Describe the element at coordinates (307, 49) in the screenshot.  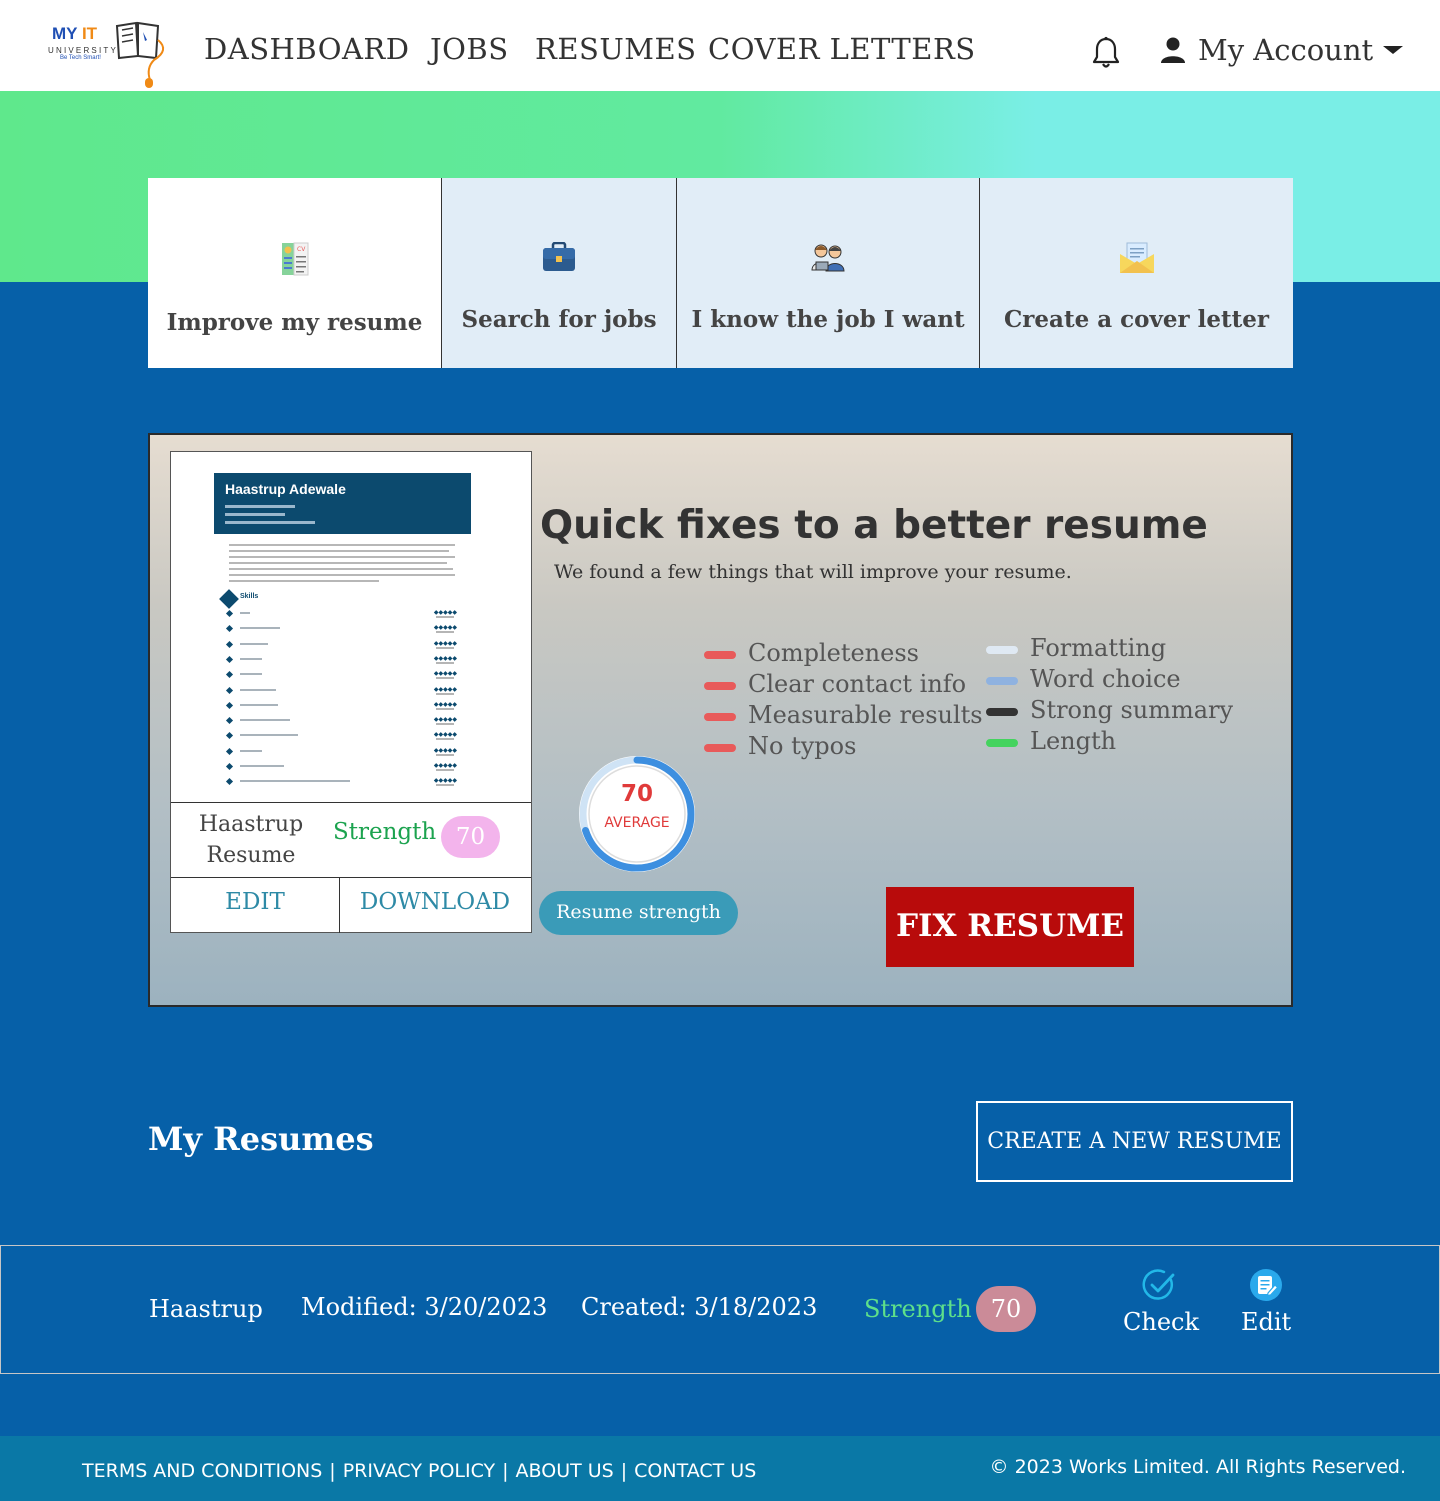
I see `nav-dashboard: DASHBOARD` at that location.